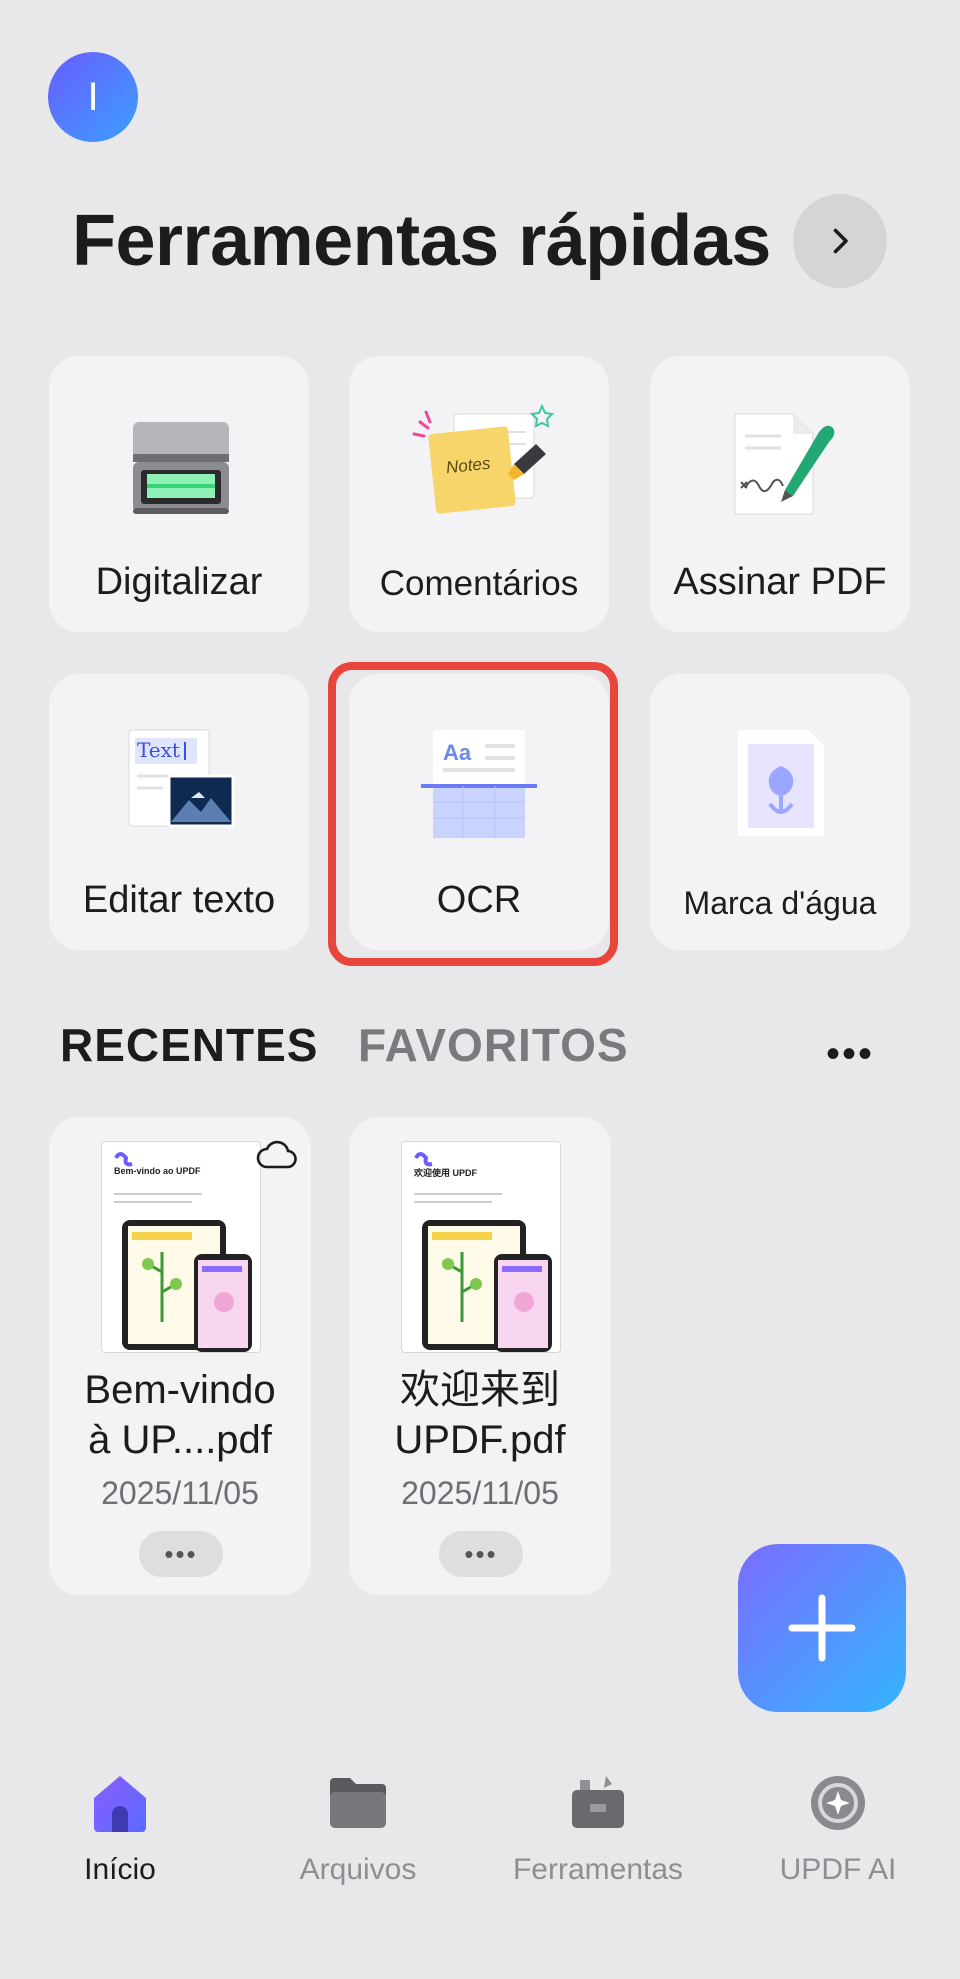 The width and height of the screenshot is (960, 1979). Describe the element at coordinates (479, 464) in the screenshot. I see `sticky-note-icon: Notes` at that location.